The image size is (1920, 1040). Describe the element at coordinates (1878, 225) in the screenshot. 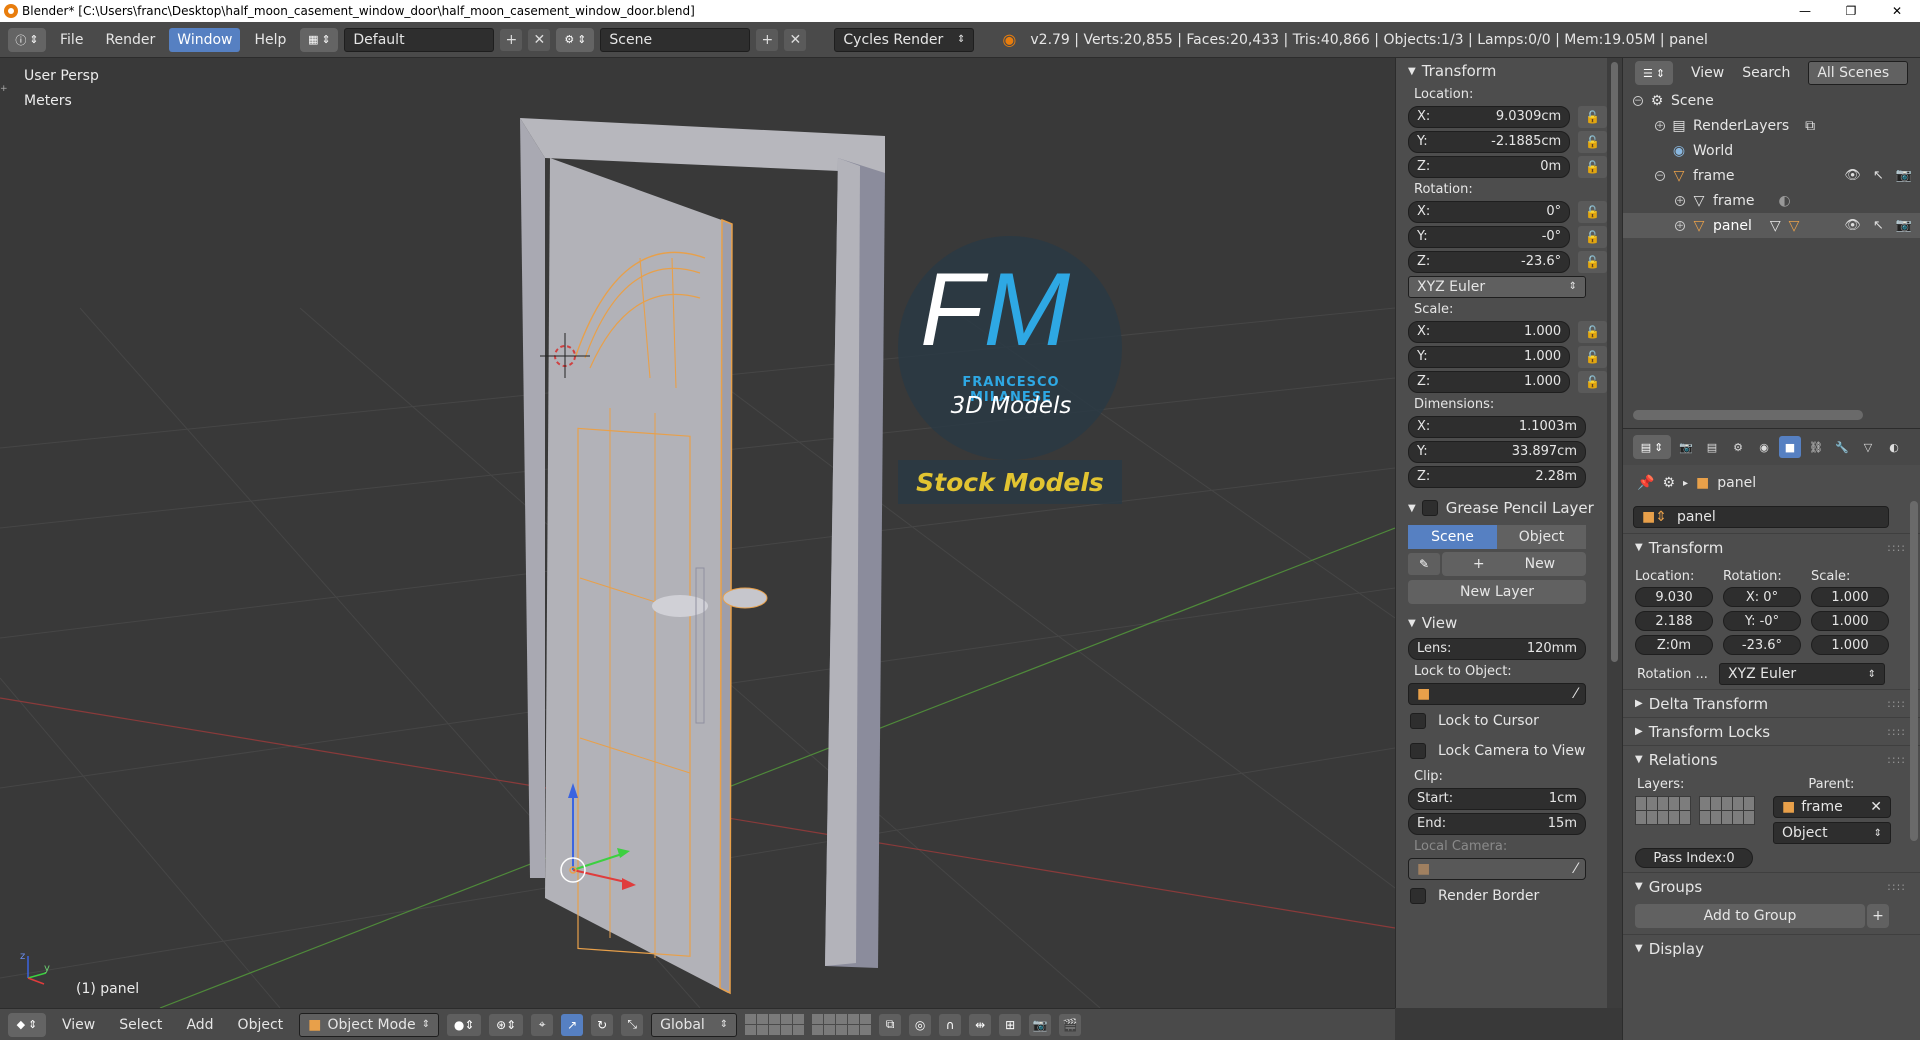

I see `cursor-select-icon: ↖` at that location.